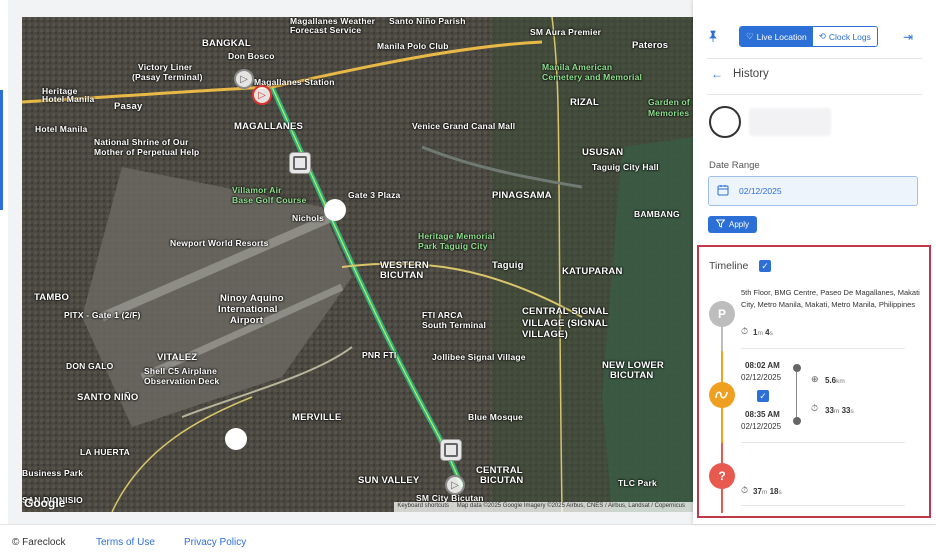 This screenshot has width=936, height=556. Describe the element at coordinates (750, 36) in the screenshot. I see `heart-icon: ♡` at that location.